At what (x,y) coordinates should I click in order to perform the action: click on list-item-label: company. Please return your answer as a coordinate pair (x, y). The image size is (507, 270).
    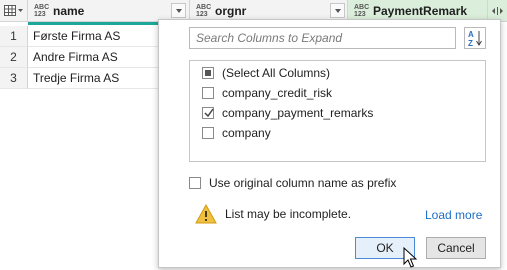
    Looking at the image, I should click on (246, 133).